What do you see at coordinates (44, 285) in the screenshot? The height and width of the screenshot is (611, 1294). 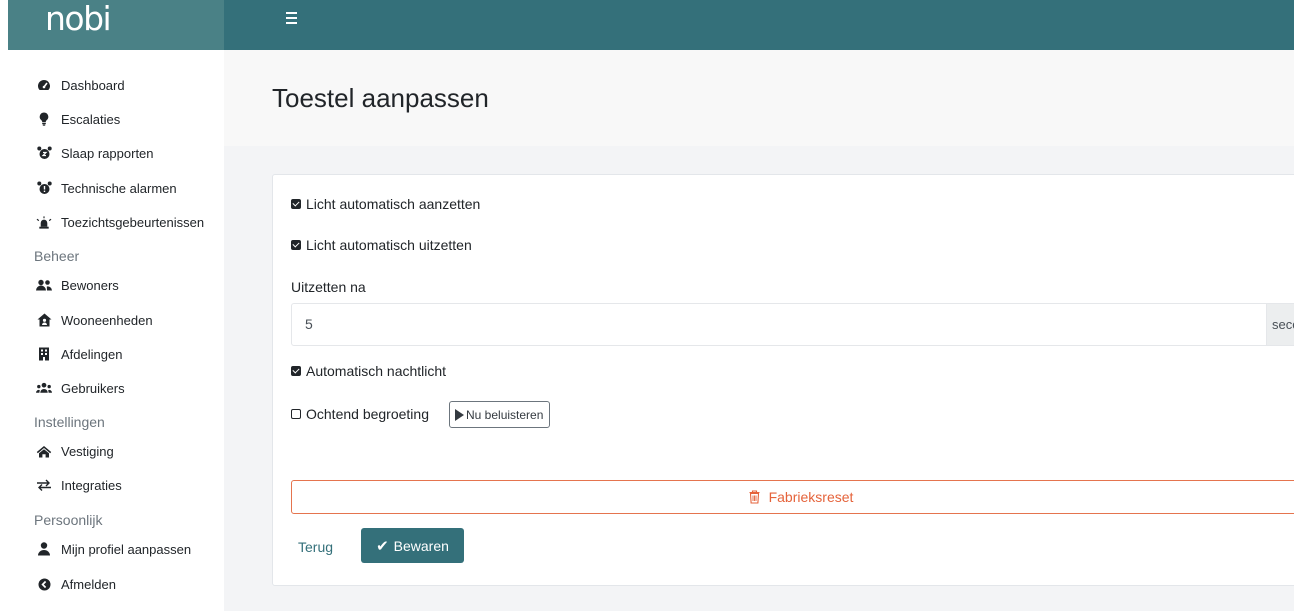 I see `user-friends-icon` at bounding box center [44, 285].